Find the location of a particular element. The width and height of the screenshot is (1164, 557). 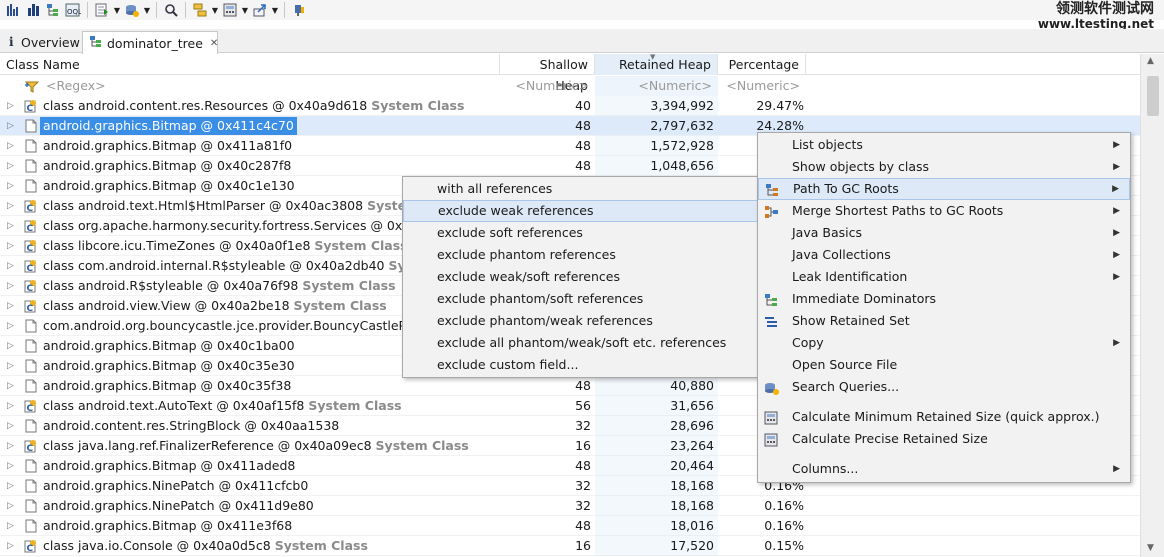

bar-chart-icon is located at coordinates (33, 10).